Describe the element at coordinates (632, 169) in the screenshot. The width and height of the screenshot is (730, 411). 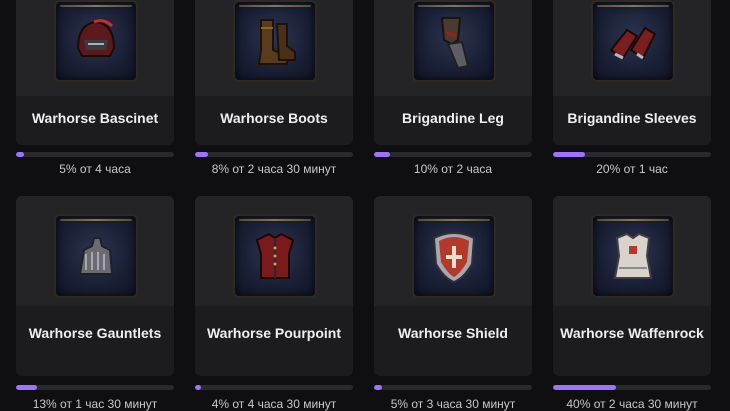
I see `progress-caption: 20% от 1 час` at that location.